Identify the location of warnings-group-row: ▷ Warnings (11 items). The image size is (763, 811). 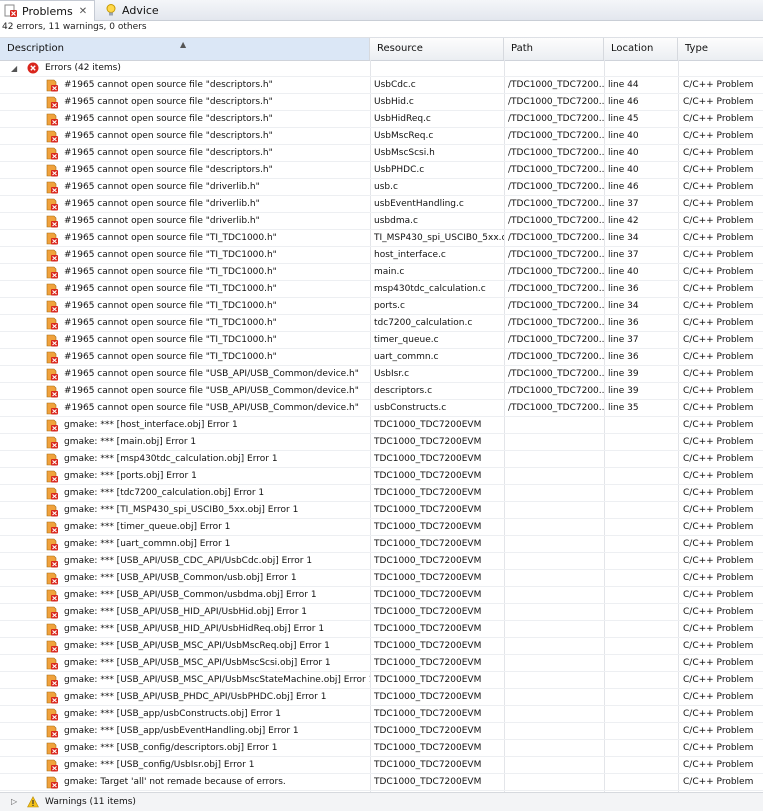
(381, 801).